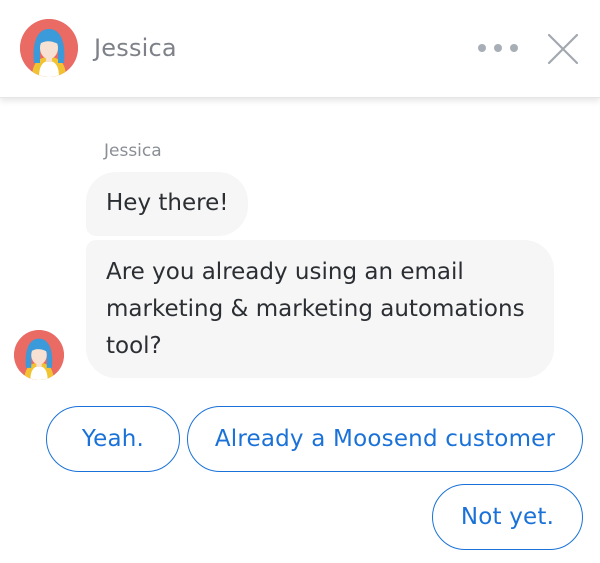 The image size is (600, 563). I want to click on message-bubble: Hey there!, so click(167, 204).